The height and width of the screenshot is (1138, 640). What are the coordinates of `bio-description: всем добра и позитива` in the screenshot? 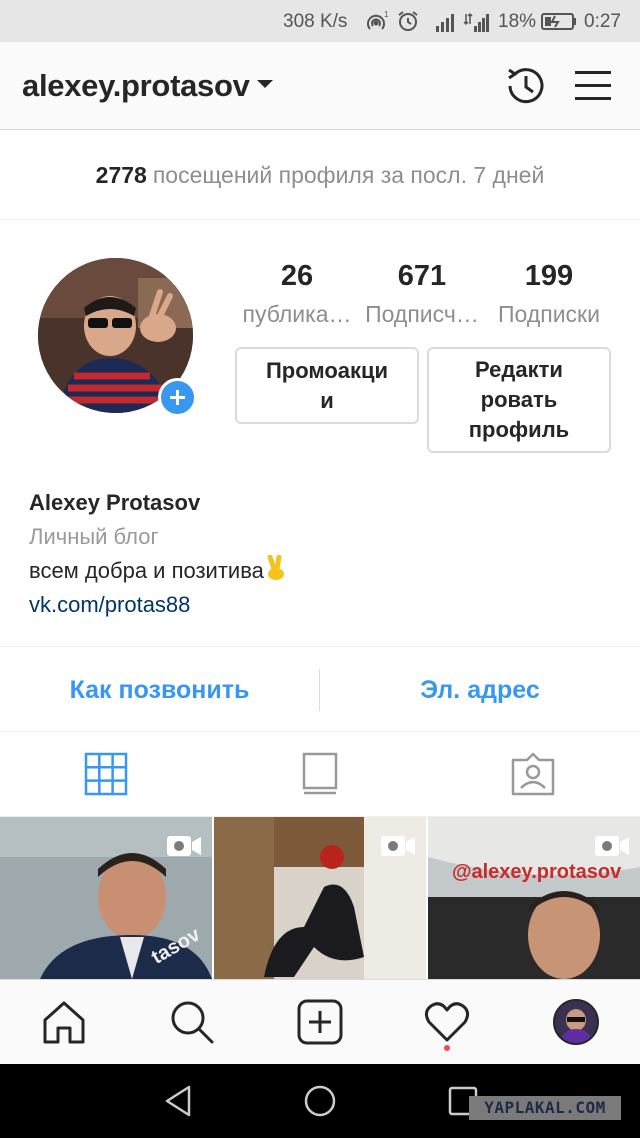 It's located at (319, 571).